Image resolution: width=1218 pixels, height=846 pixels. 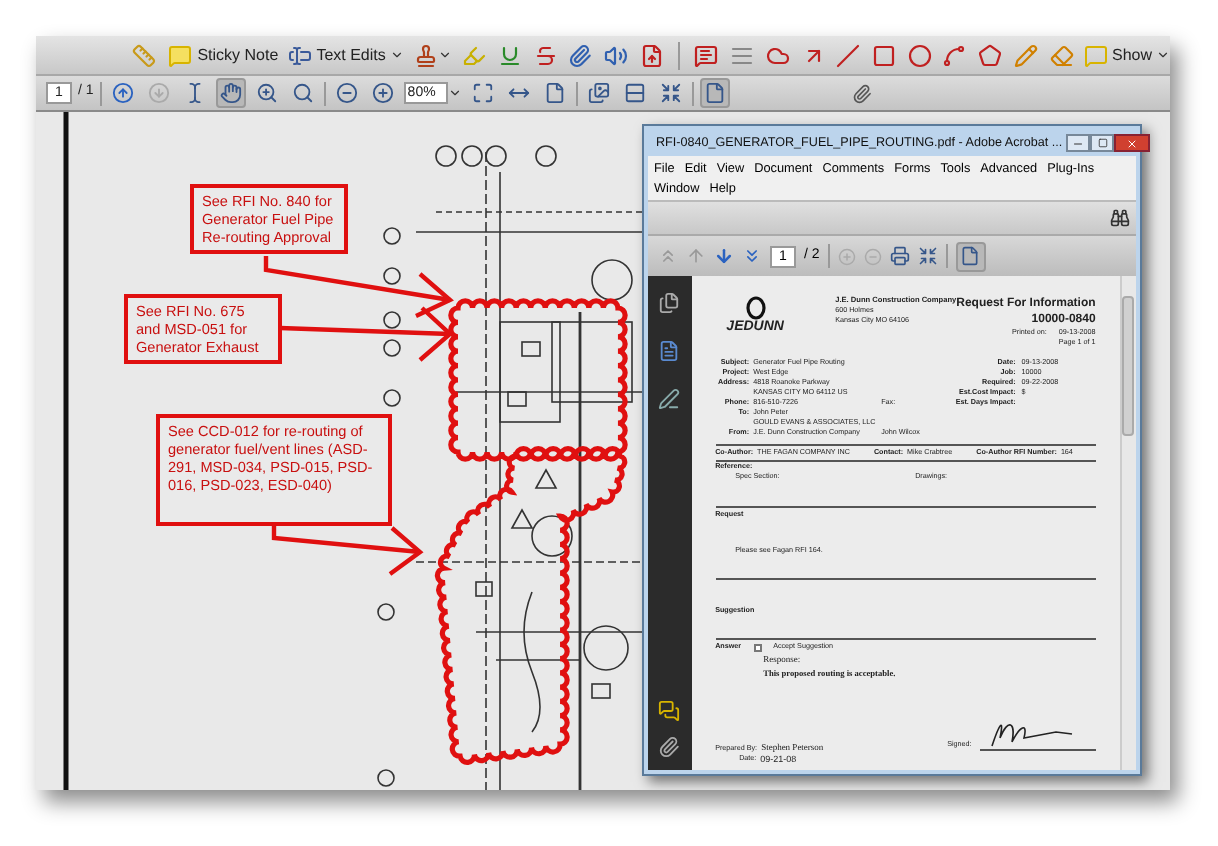 I want to click on printer-icon, so click(x=899, y=256).